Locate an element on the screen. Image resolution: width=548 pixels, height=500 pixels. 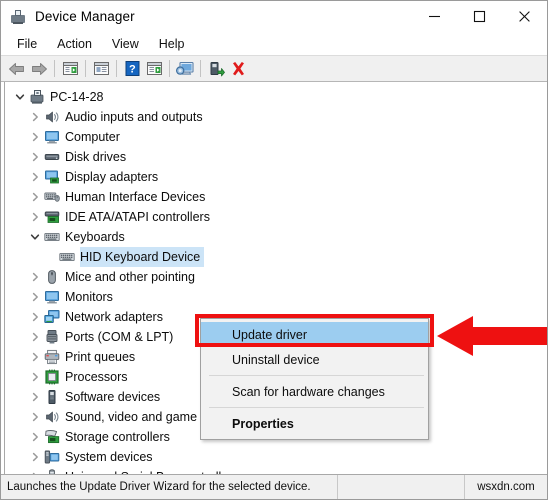
back-icon is located at coordinates (17, 69).